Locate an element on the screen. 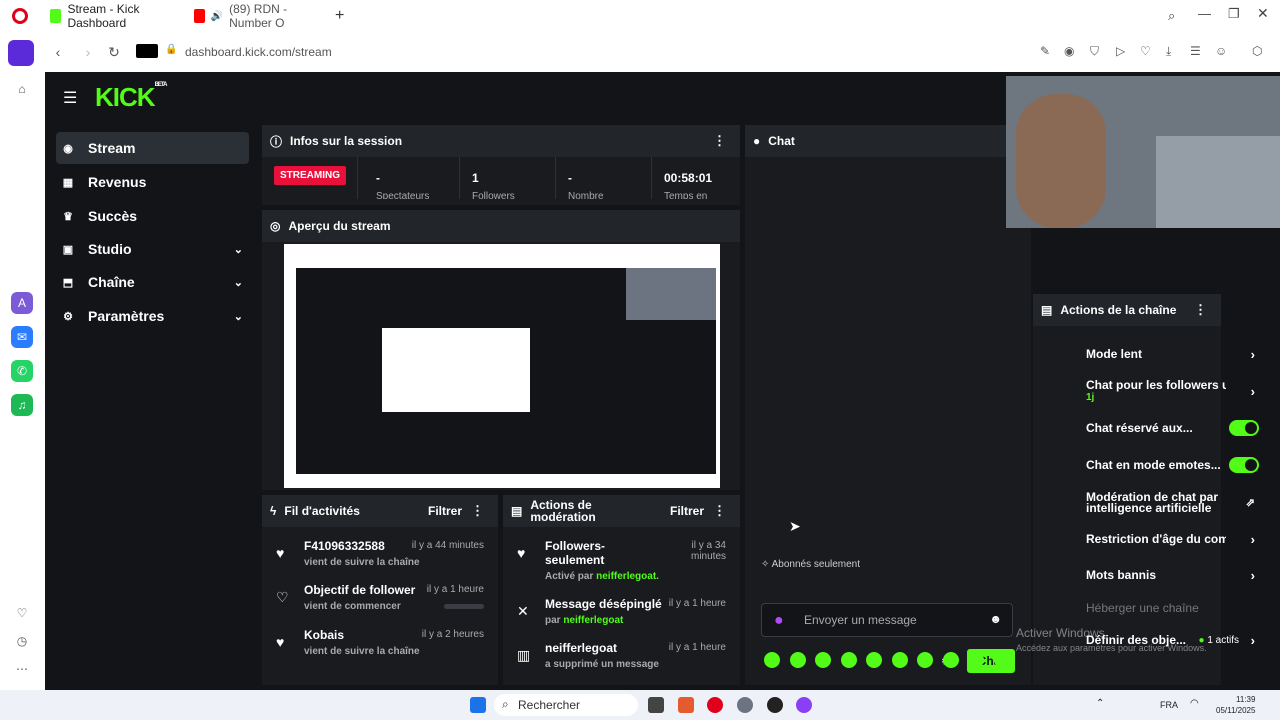 This screenshot has width=1280, height=720. tab-title: Stream - Kick Dashboard is located at coordinates (103, 16).